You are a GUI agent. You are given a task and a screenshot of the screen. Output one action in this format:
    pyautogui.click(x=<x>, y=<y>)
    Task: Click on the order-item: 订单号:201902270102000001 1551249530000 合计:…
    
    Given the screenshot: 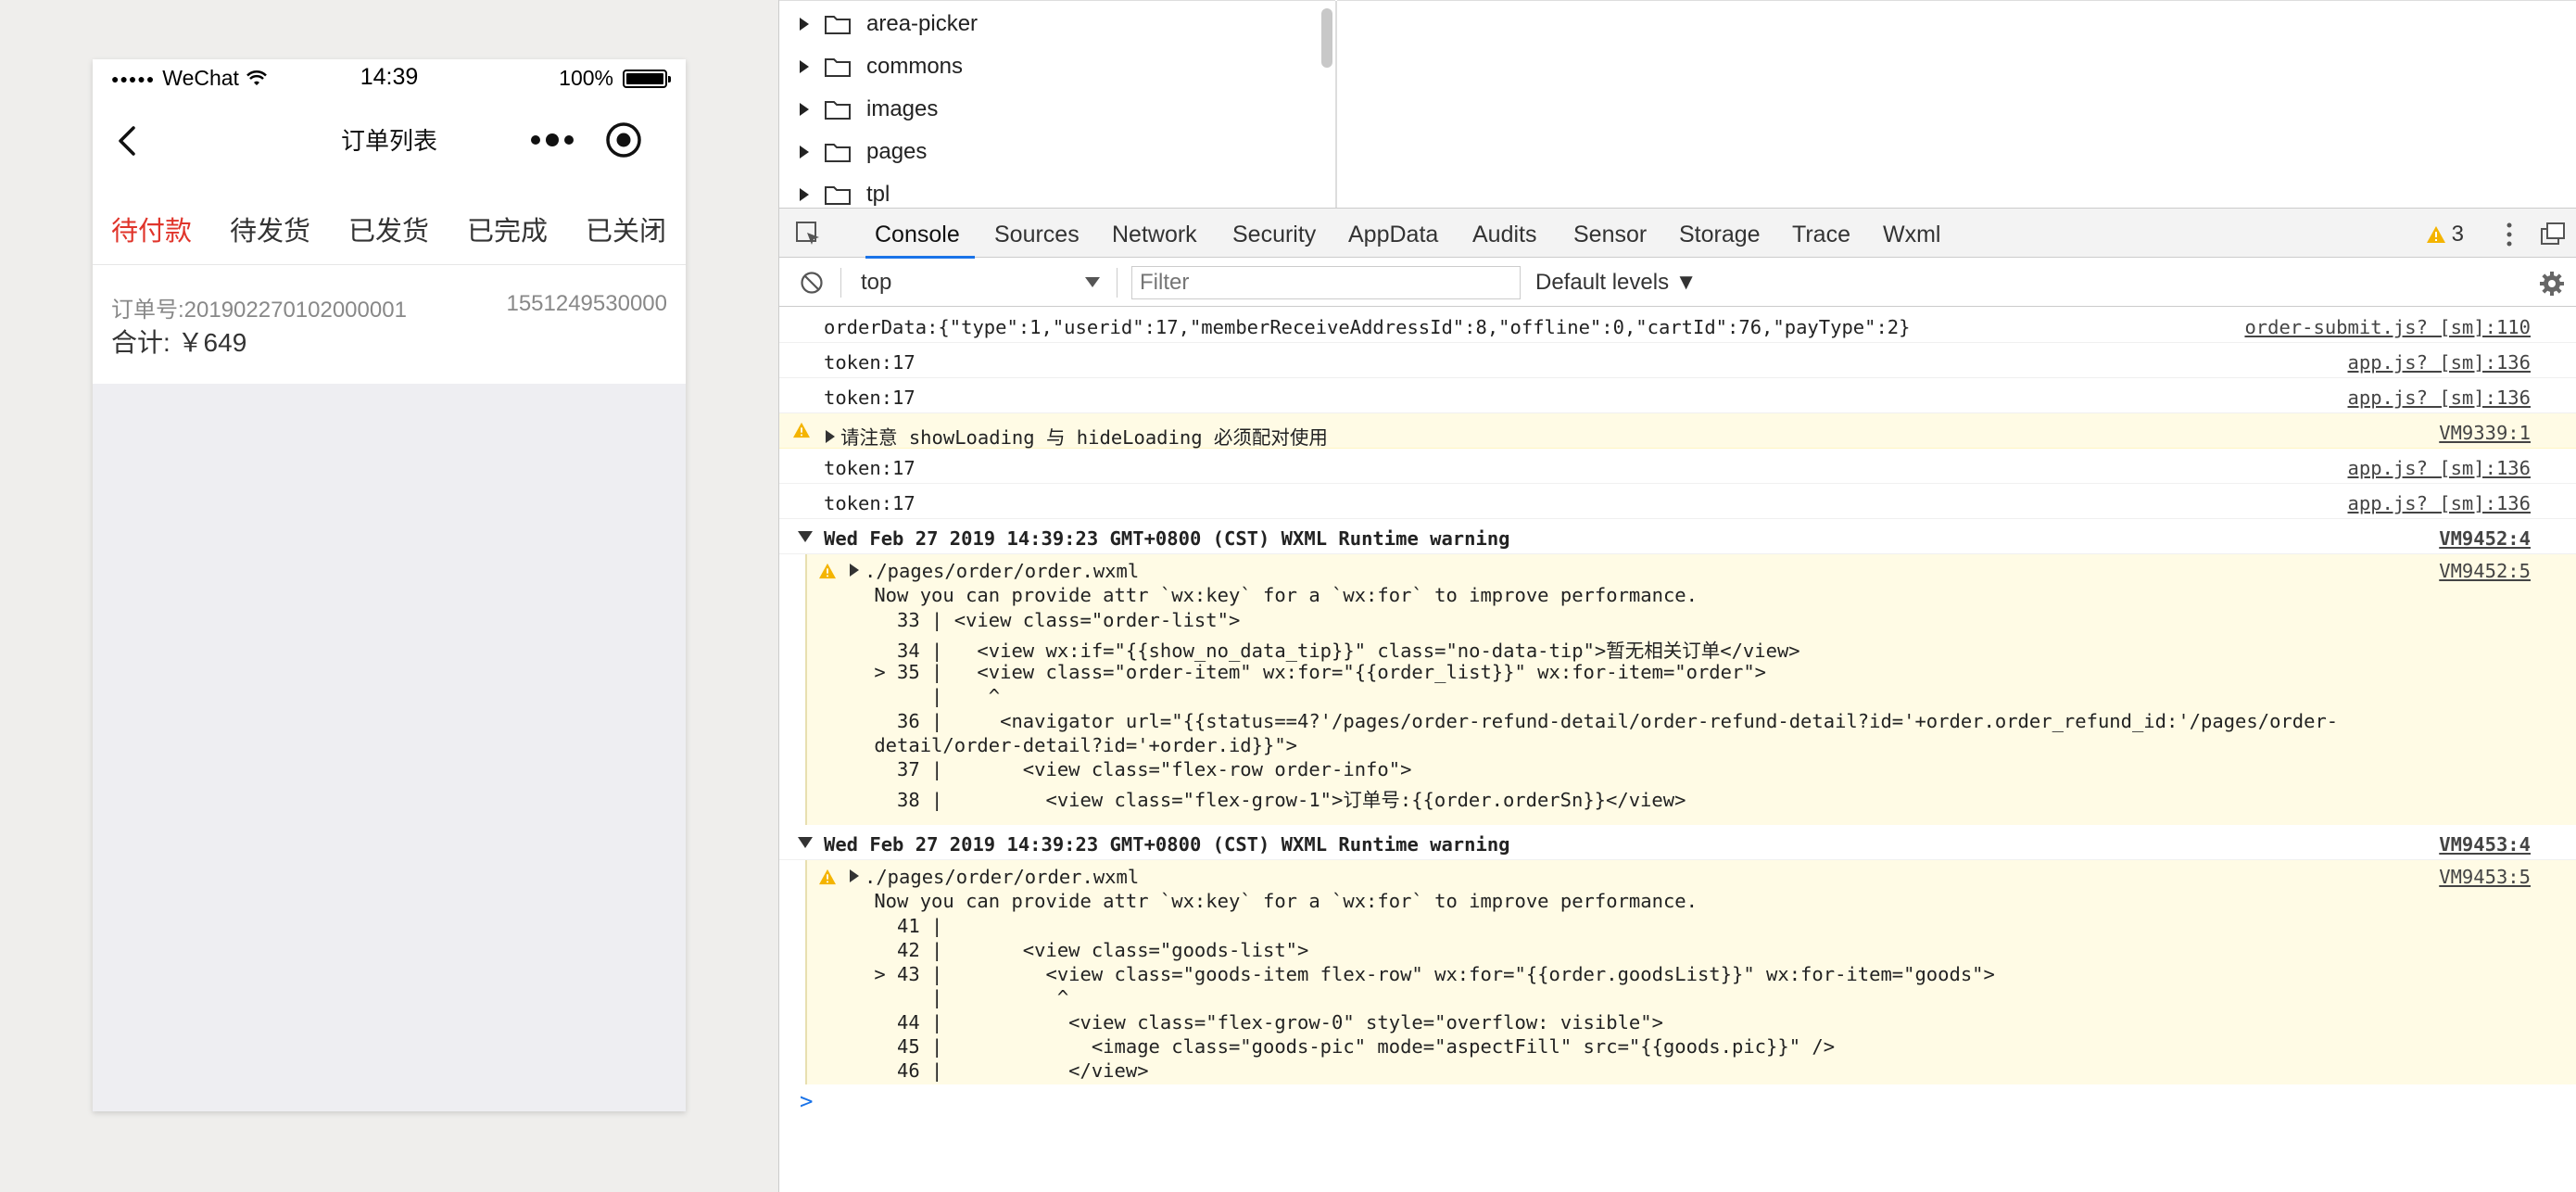 What is the action you would take?
    pyautogui.click(x=389, y=324)
    